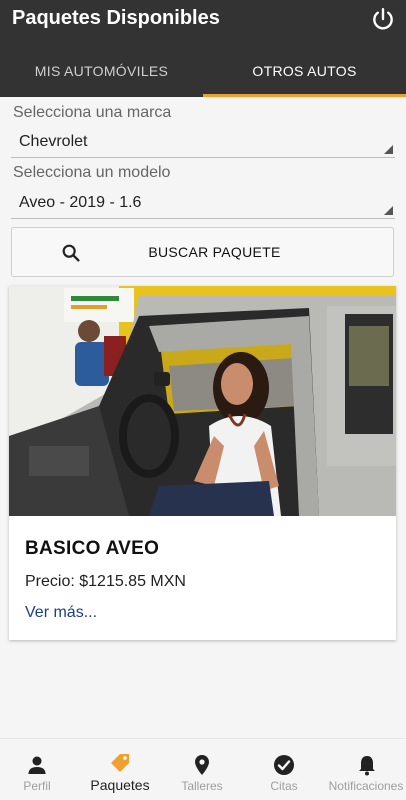 The image size is (406, 800). What do you see at coordinates (304, 71) in the screenshot?
I see `tab-otros-autos: OTROS AUTOS` at bounding box center [304, 71].